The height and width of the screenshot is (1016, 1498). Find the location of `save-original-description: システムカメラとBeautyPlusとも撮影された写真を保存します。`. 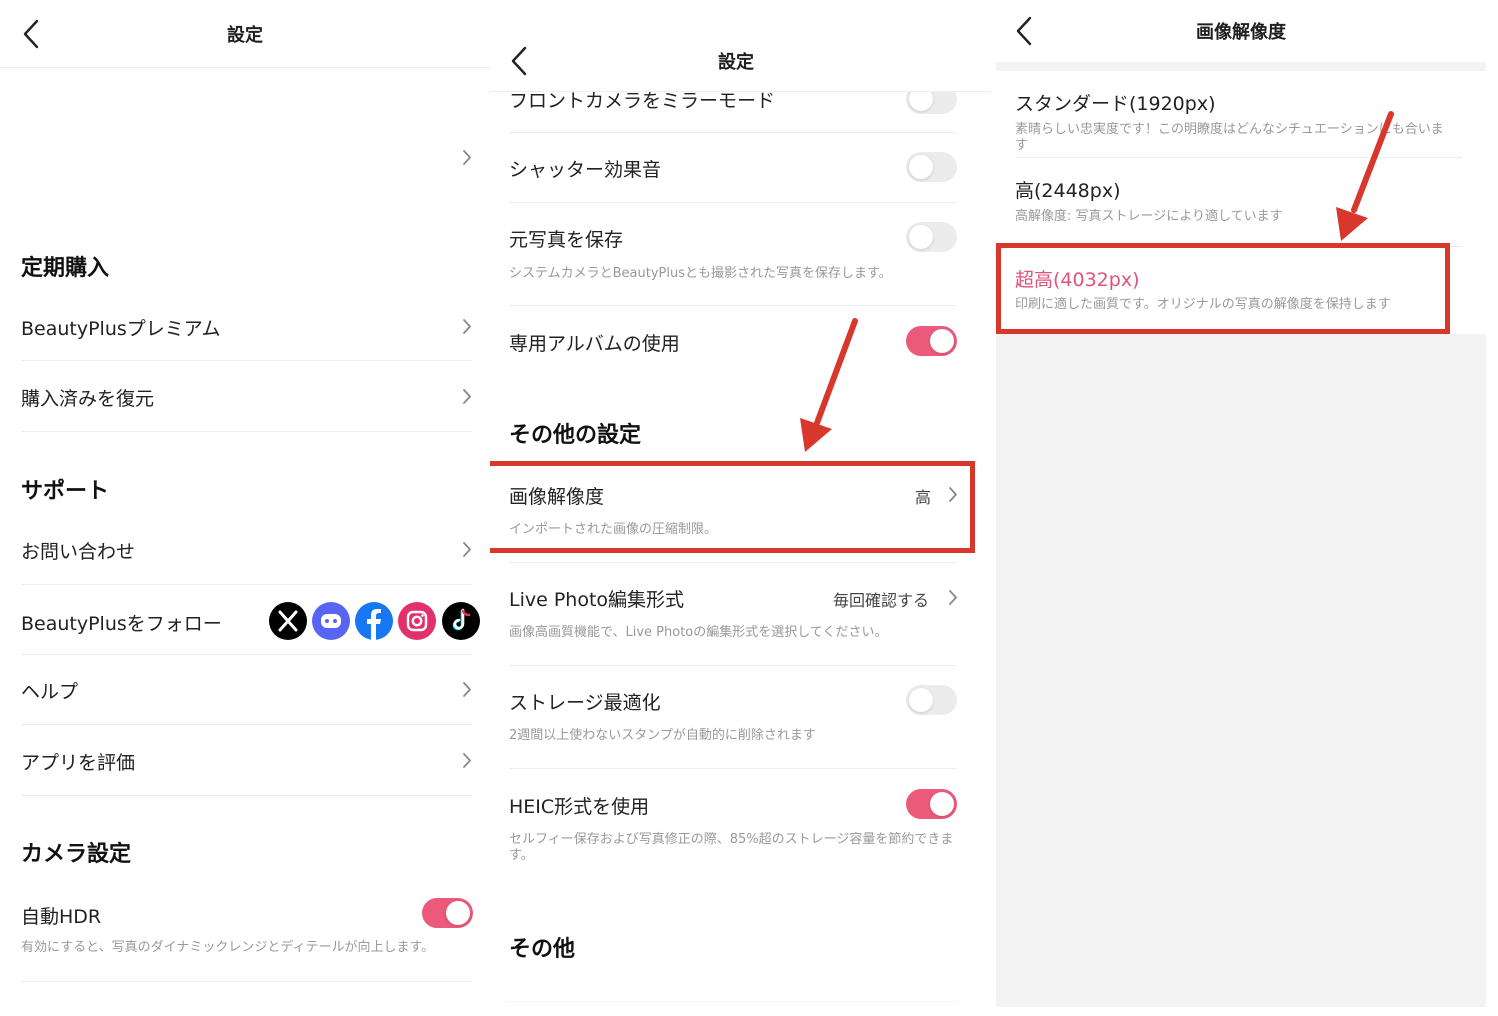

save-original-description: システムカメラとBeautyPlusとも撮影された写真を保存します。 is located at coordinates (700, 273).